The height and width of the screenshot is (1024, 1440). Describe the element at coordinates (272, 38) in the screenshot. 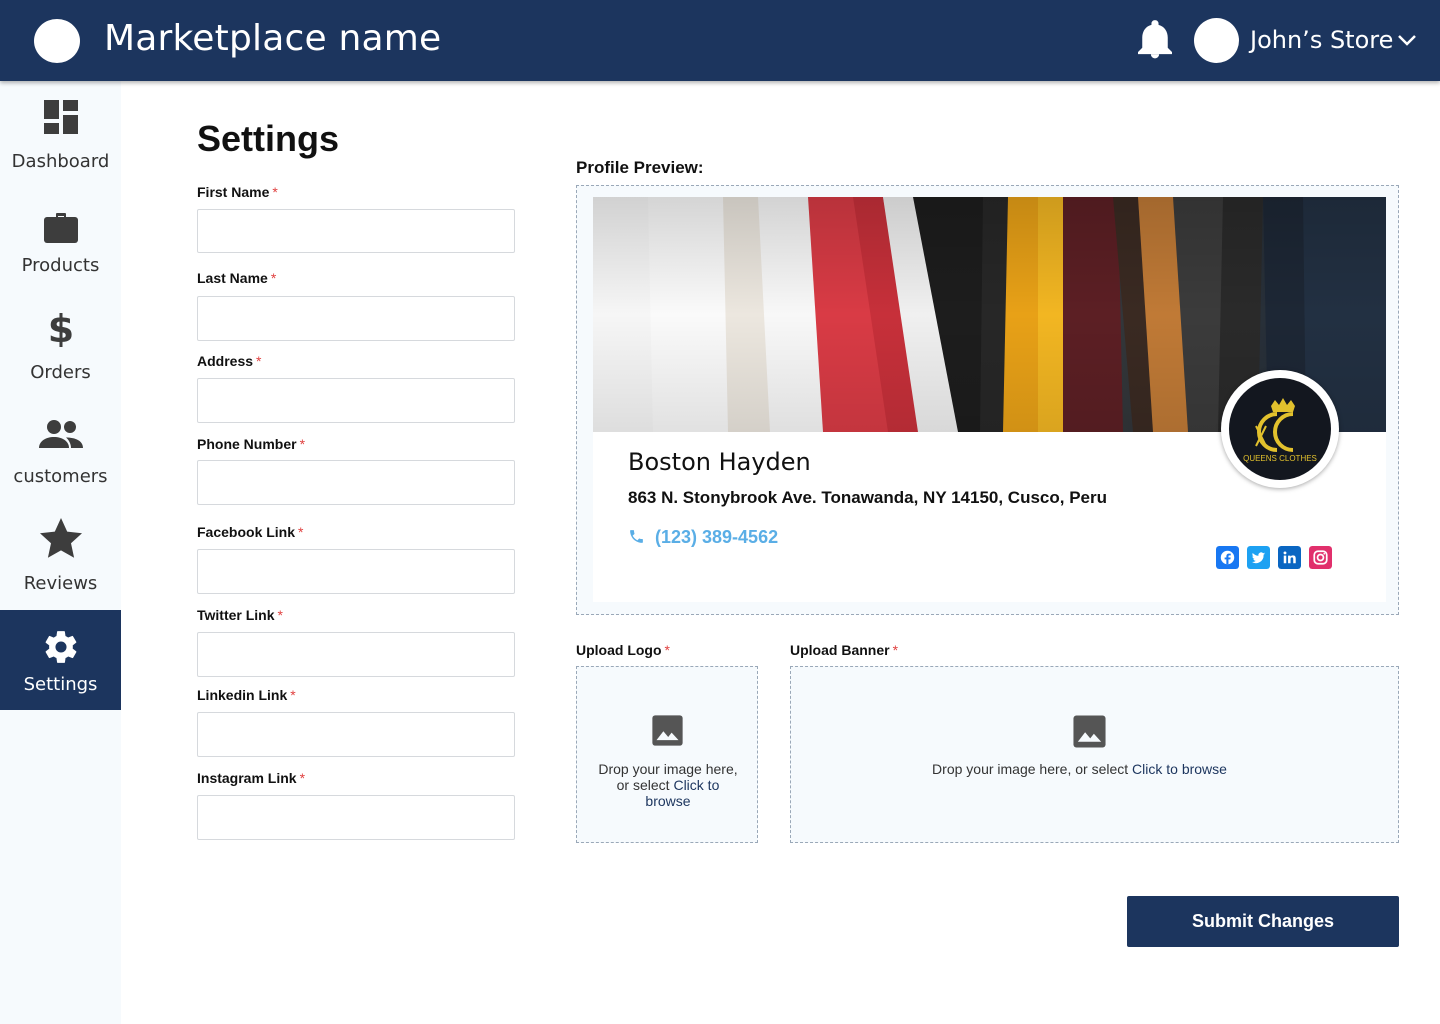

I see `brand-name: Marketplace name` at that location.